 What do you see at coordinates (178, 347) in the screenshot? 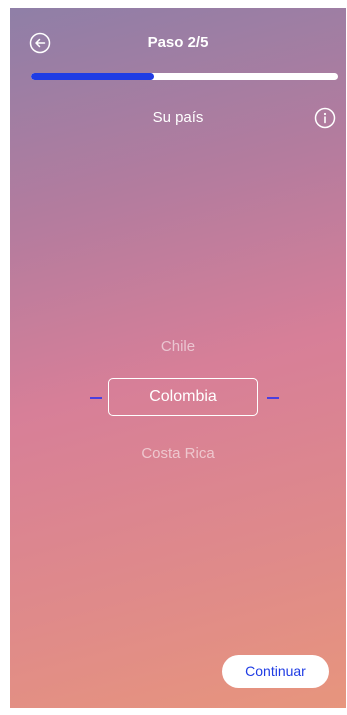
I see `picker-option-previous: Chile` at bounding box center [178, 347].